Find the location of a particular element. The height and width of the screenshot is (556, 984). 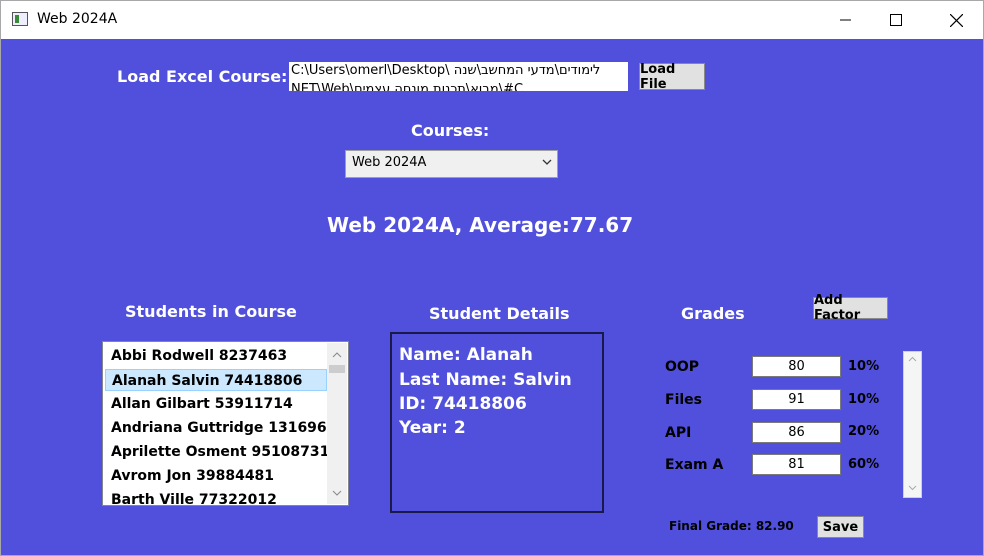

student-list-item: Allan Gilbart 53911714 is located at coordinates (216, 404).